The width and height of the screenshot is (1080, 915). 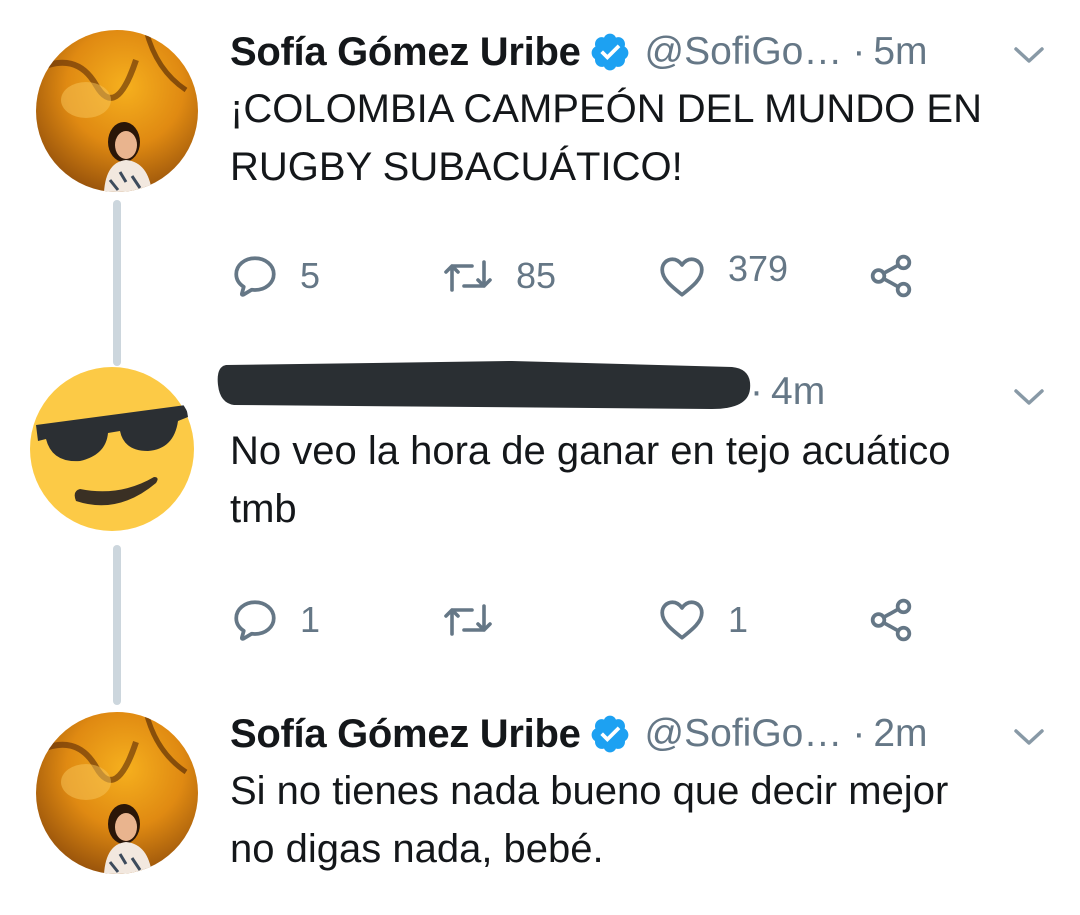 What do you see at coordinates (590, 451) in the screenshot?
I see `tweet-text-line: No veo la hora de ganar en tejo acuático` at bounding box center [590, 451].